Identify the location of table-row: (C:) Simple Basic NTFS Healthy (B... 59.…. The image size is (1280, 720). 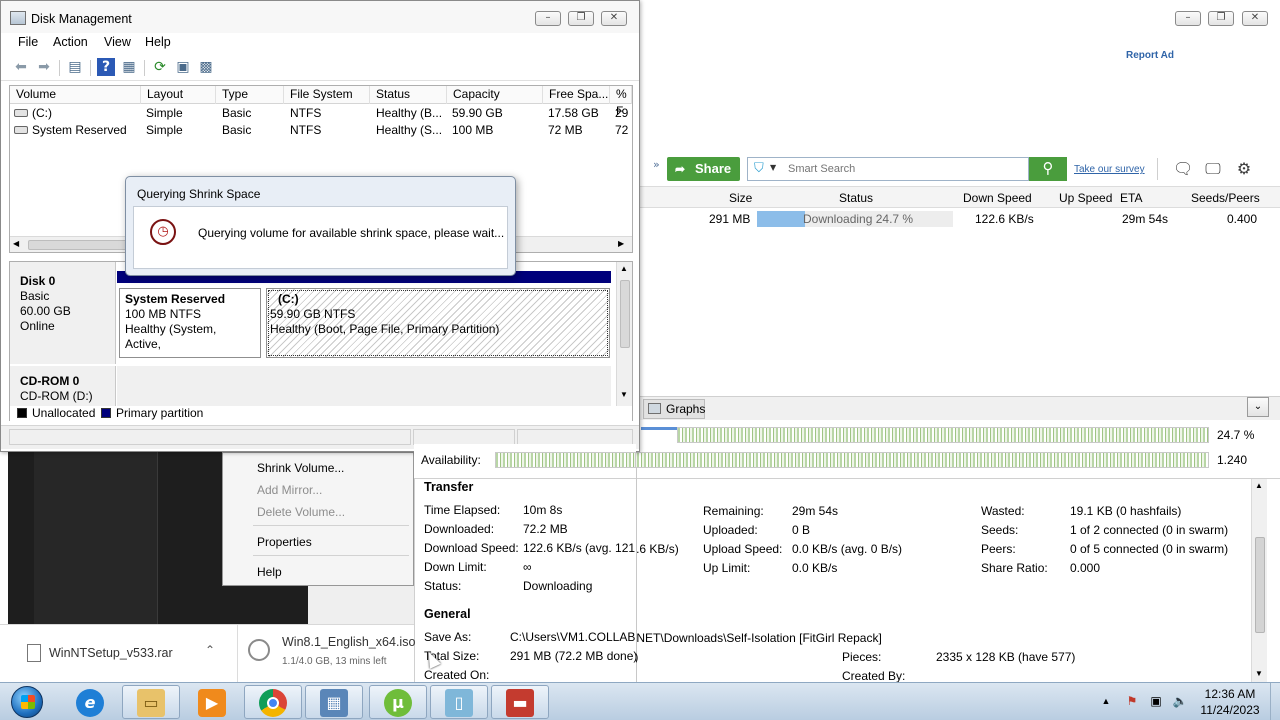
(321, 113).